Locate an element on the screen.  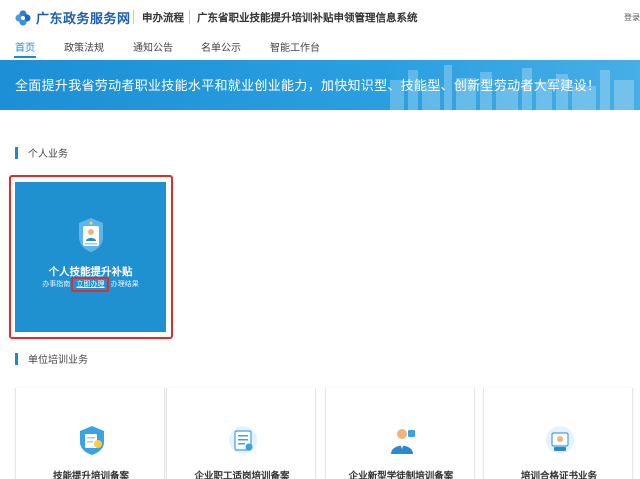
unit-card-skill-training: 技能提升培训备案 is located at coordinates (90, 433).